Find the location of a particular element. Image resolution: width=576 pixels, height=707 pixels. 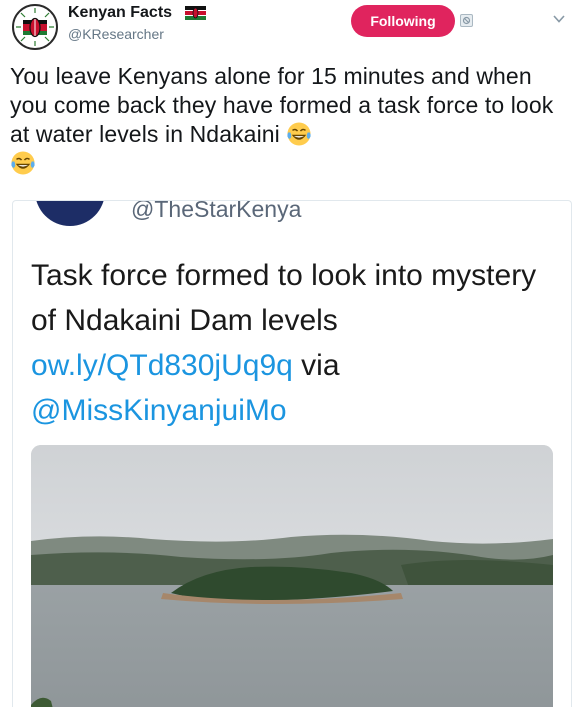

following-button: Following is located at coordinates (403, 21).